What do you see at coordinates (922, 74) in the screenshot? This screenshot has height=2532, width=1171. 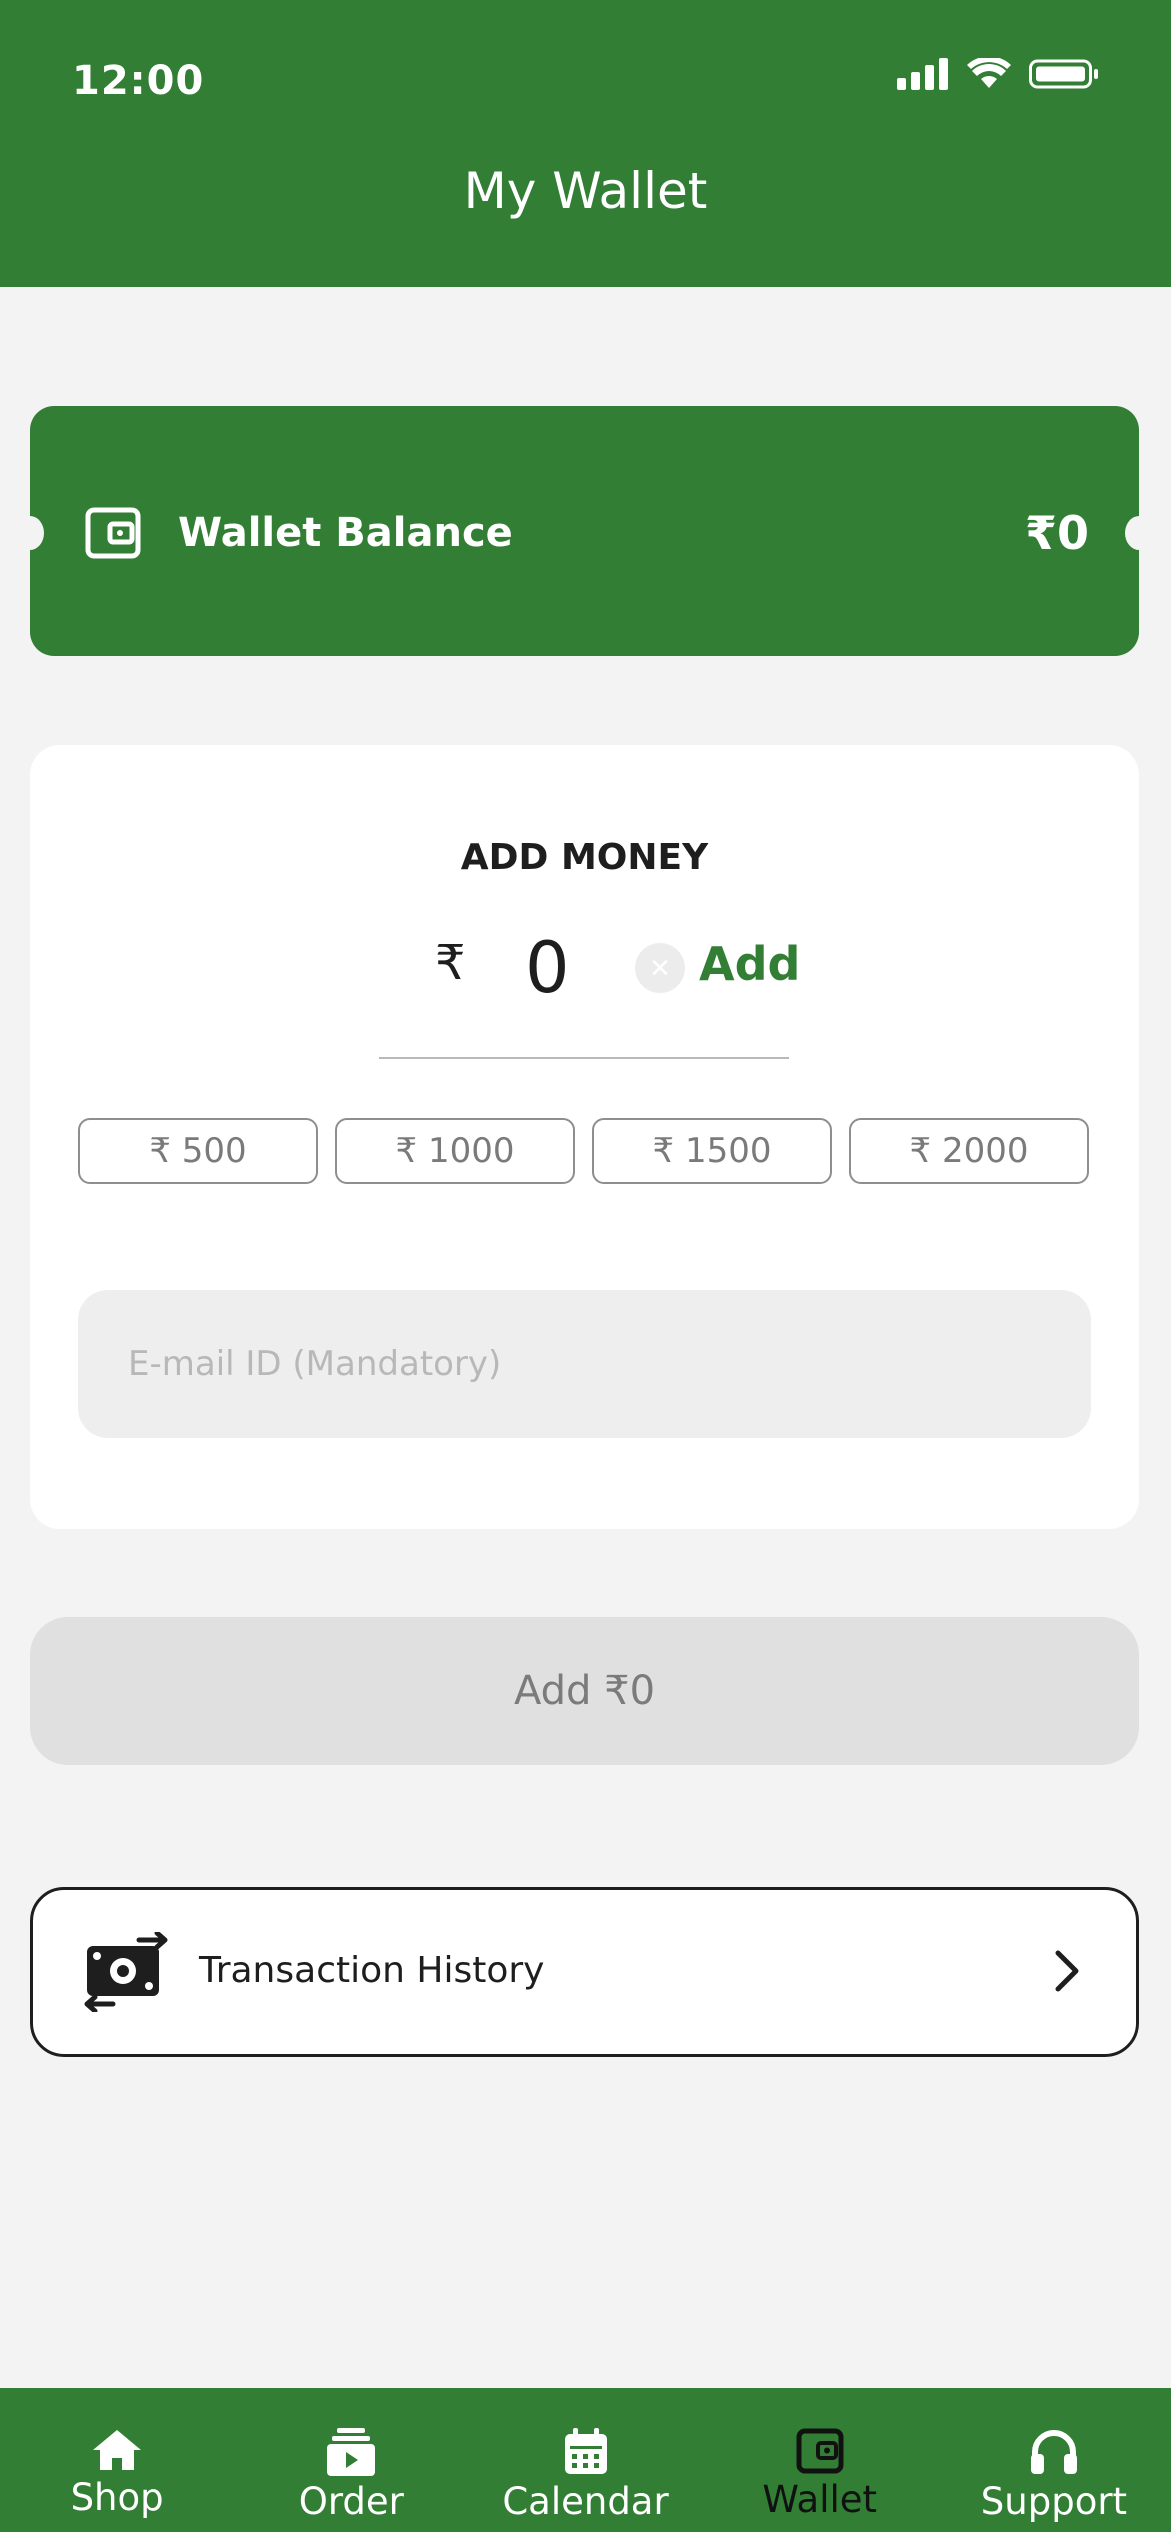 I see `signal-icon` at bounding box center [922, 74].